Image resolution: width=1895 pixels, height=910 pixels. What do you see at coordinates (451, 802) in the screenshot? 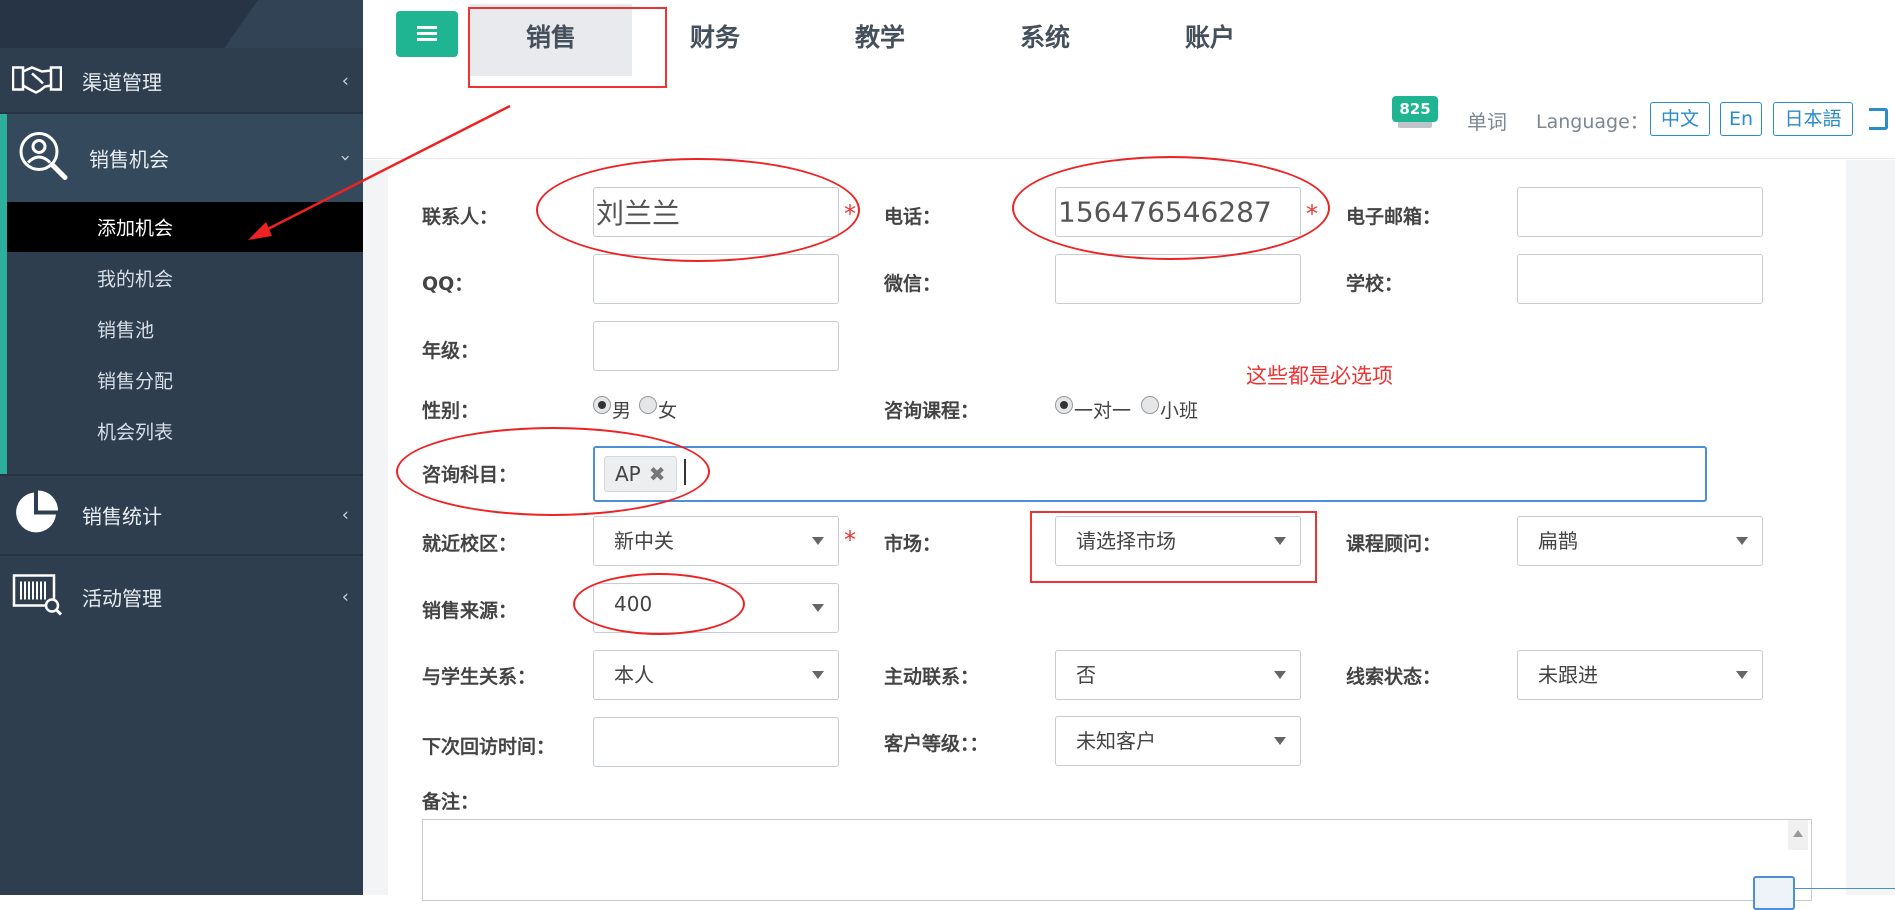
I see `remark-label: 备注：` at bounding box center [451, 802].